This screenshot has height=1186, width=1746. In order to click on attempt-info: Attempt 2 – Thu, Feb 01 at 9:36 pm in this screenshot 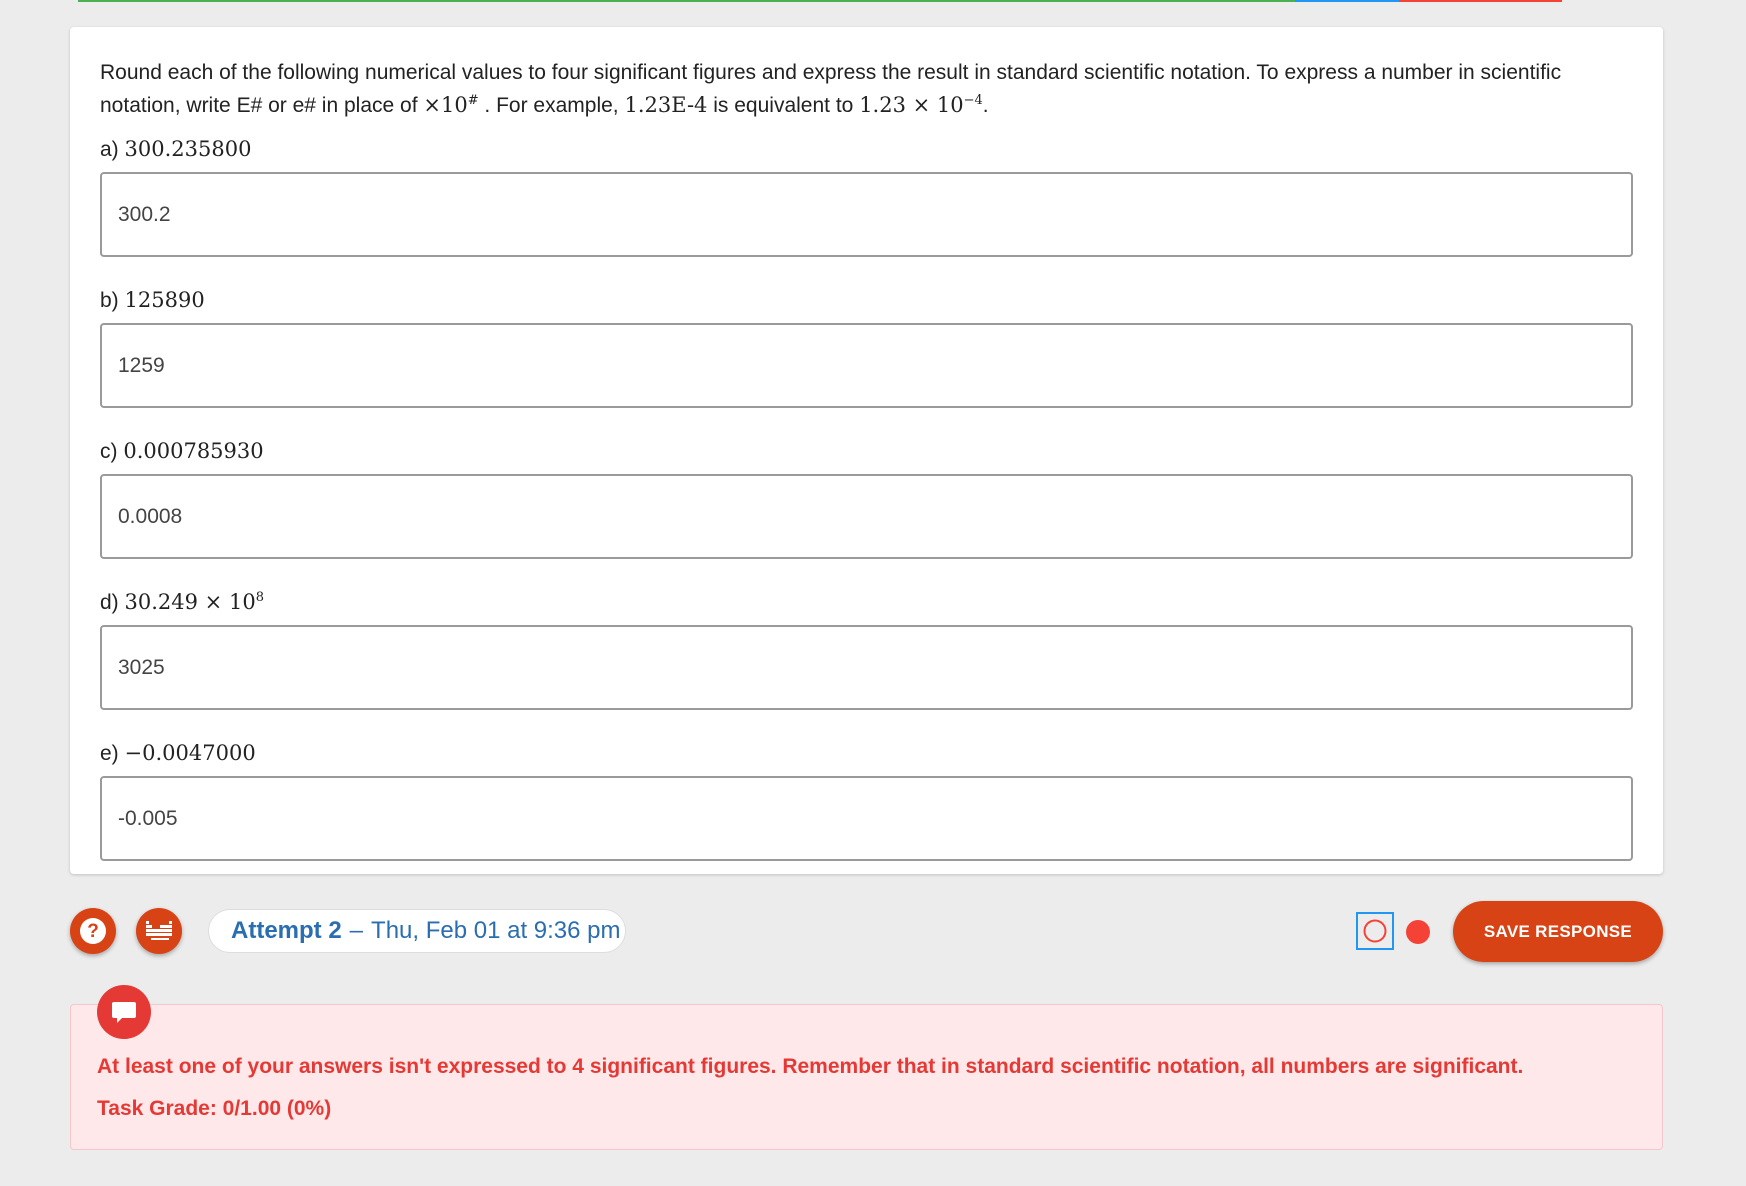, I will do `click(417, 931)`.